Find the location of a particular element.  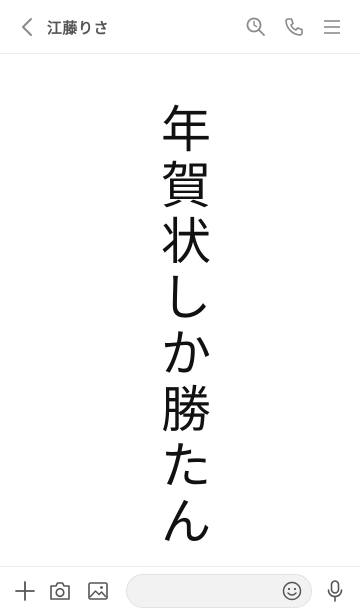

char: ん is located at coordinates (186, 522).